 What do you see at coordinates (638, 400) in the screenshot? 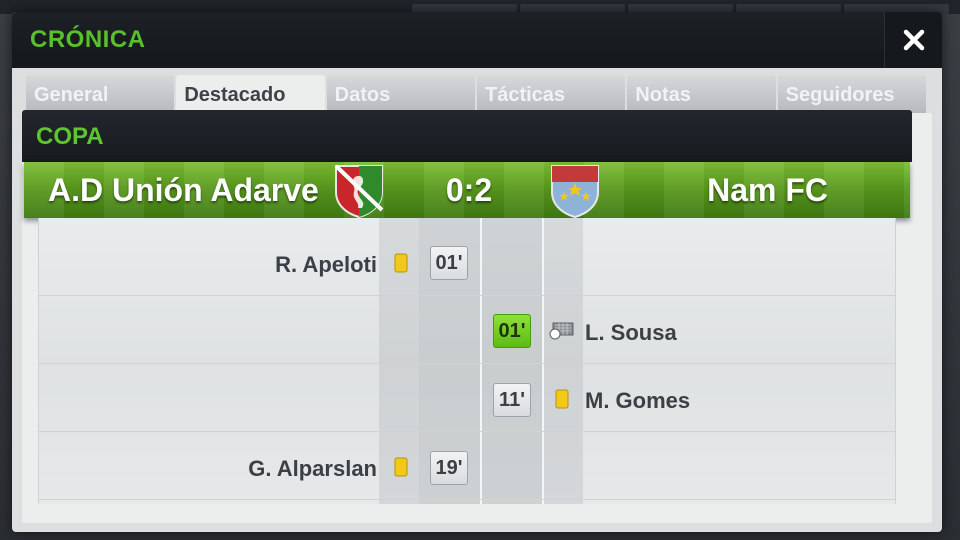
I see `event-player-name: M. Gomes` at bounding box center [638, 400].